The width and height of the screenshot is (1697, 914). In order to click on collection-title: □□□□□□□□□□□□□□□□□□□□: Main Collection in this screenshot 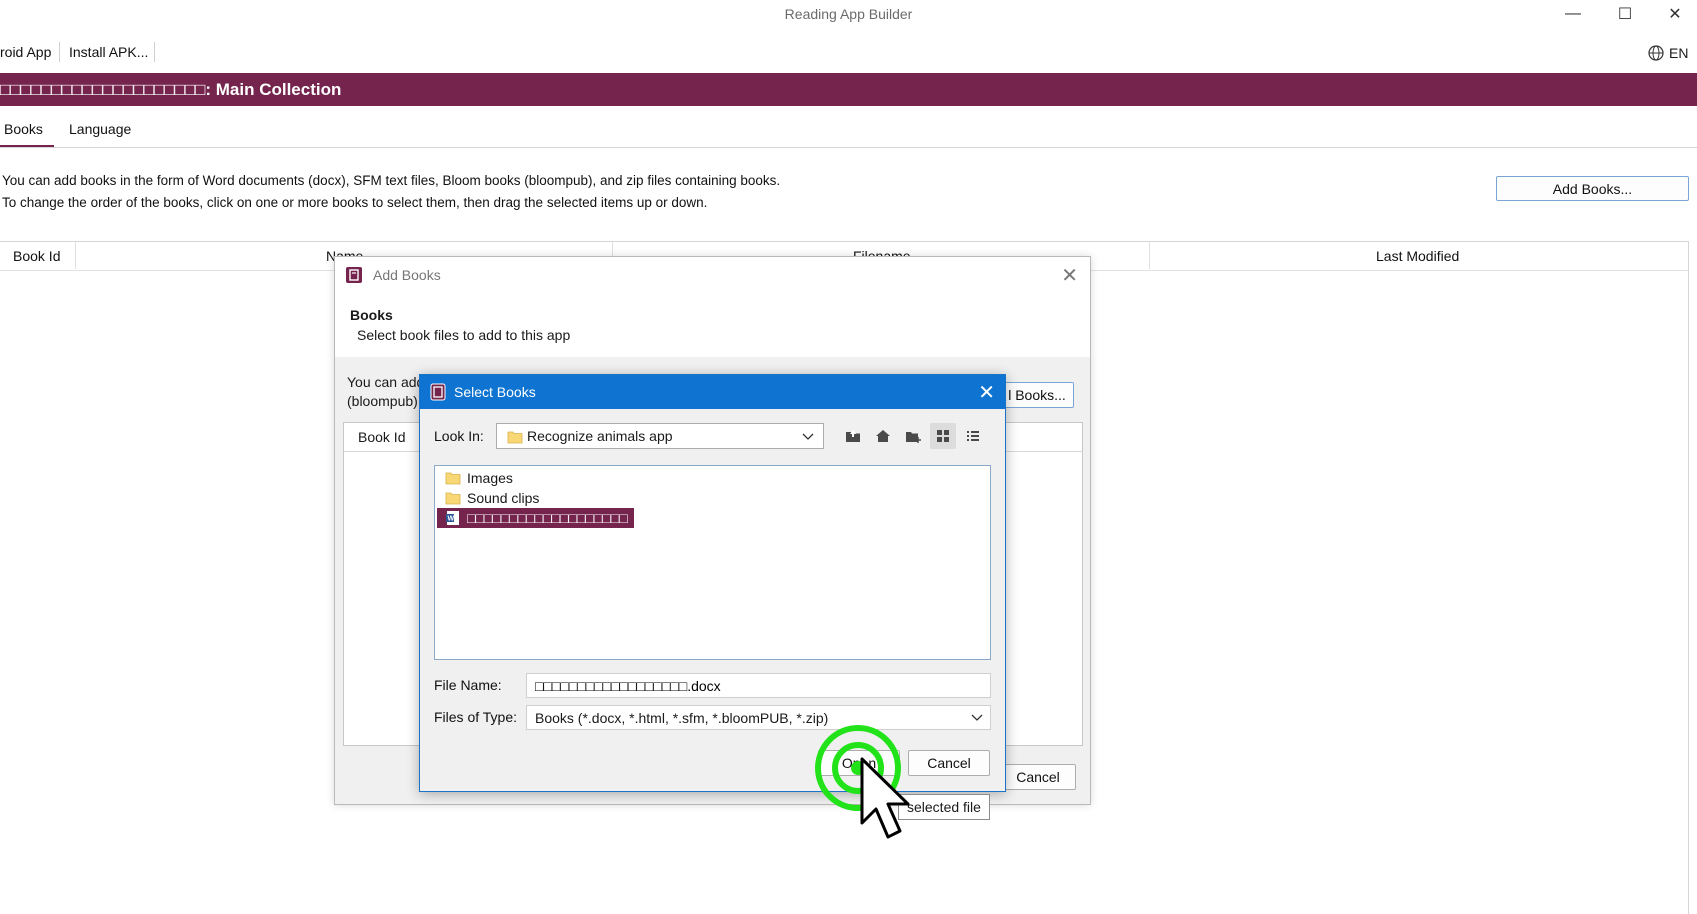, I will do `click(171, 89)`.